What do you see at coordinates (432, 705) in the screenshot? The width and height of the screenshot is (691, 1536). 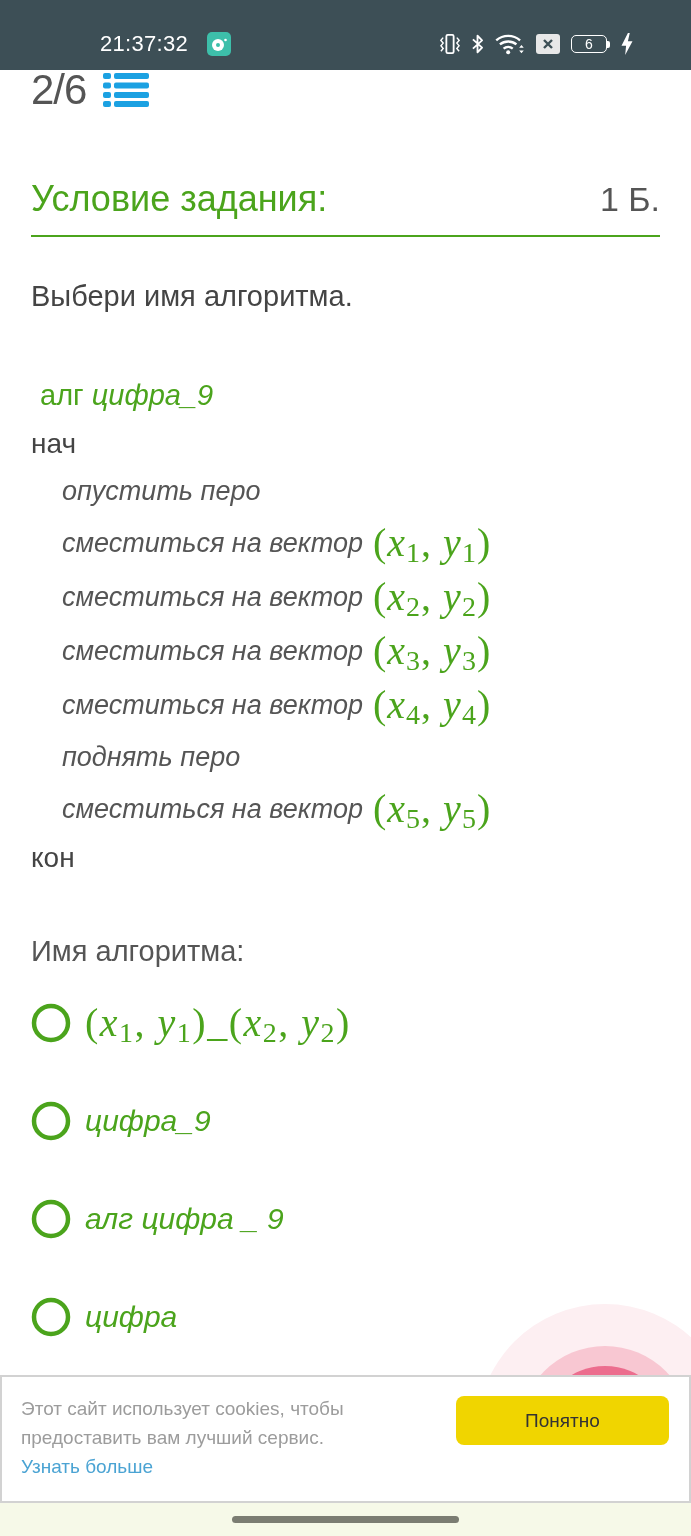 I see `vector-formula: (x$_{4}$, y$_{4}$)` at bounding box center [432, 705].